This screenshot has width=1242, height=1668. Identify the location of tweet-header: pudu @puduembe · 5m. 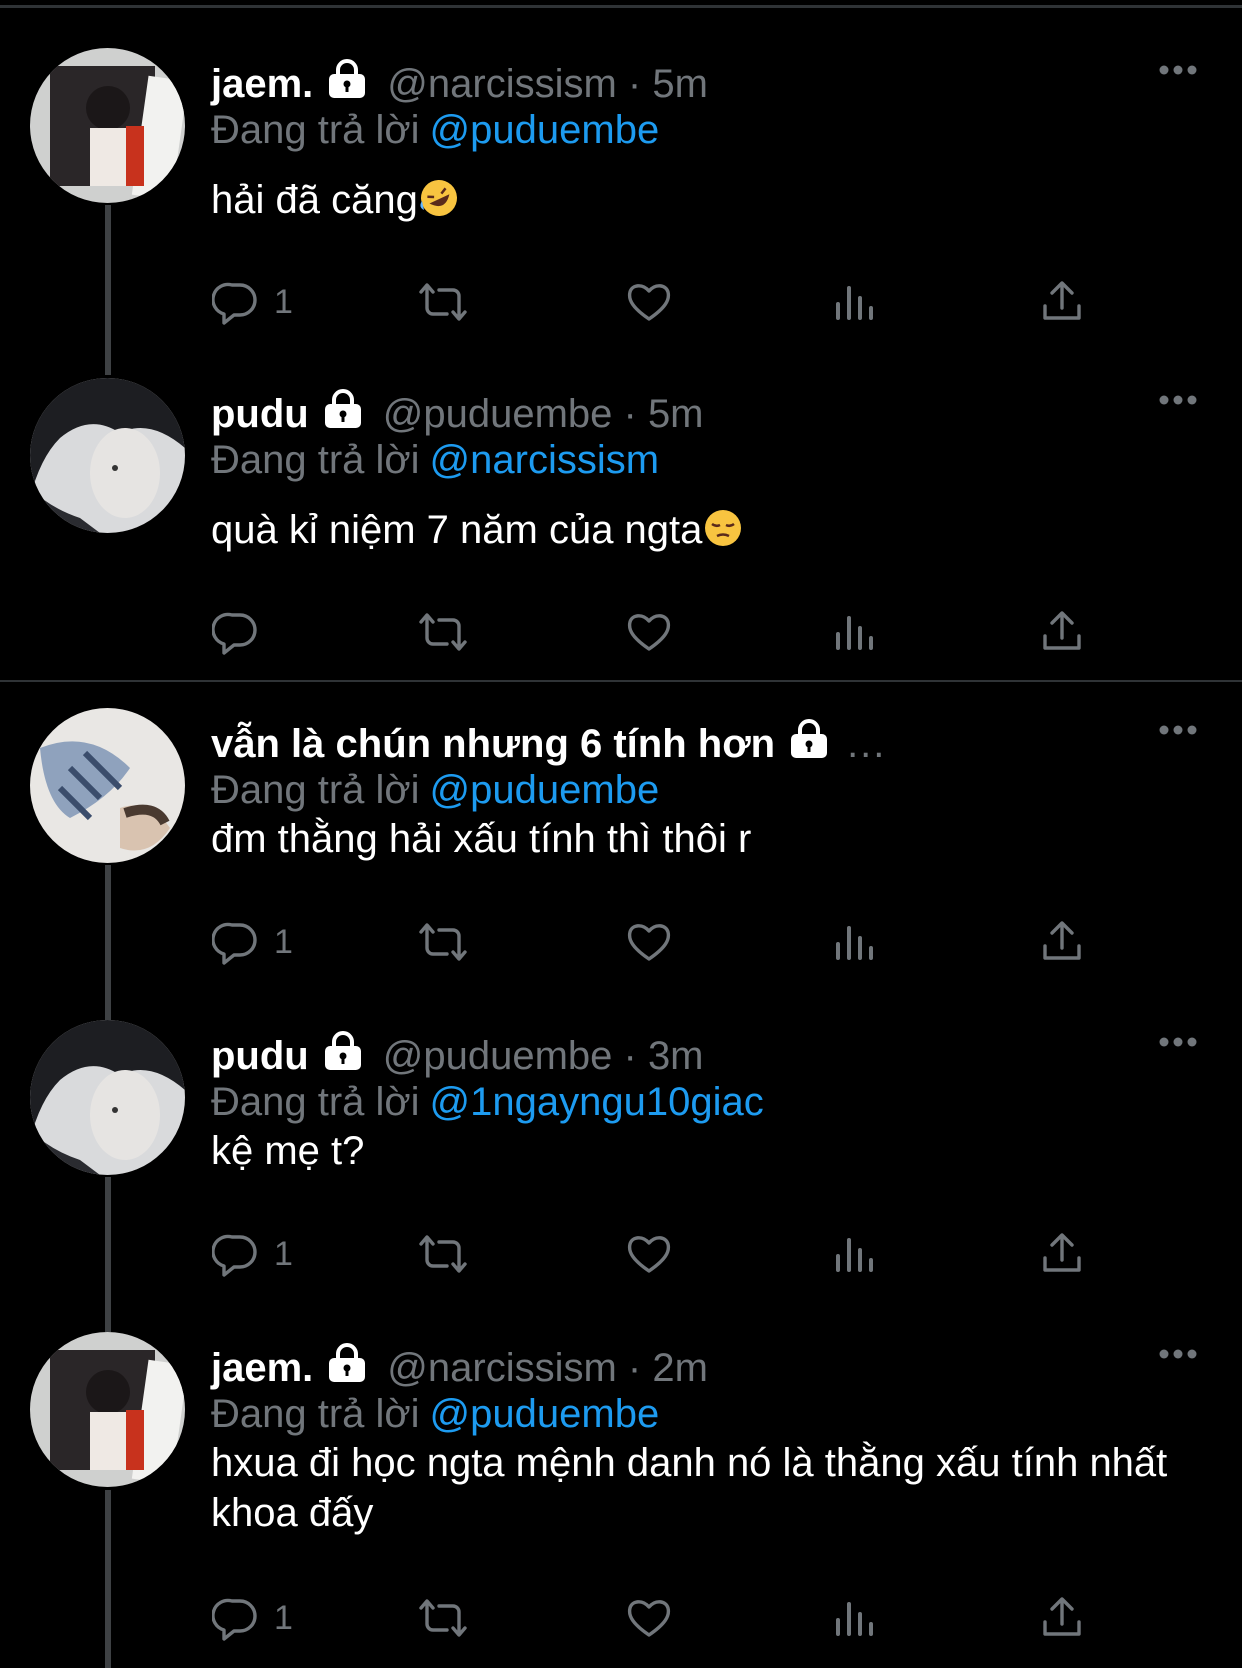
(457, 414).